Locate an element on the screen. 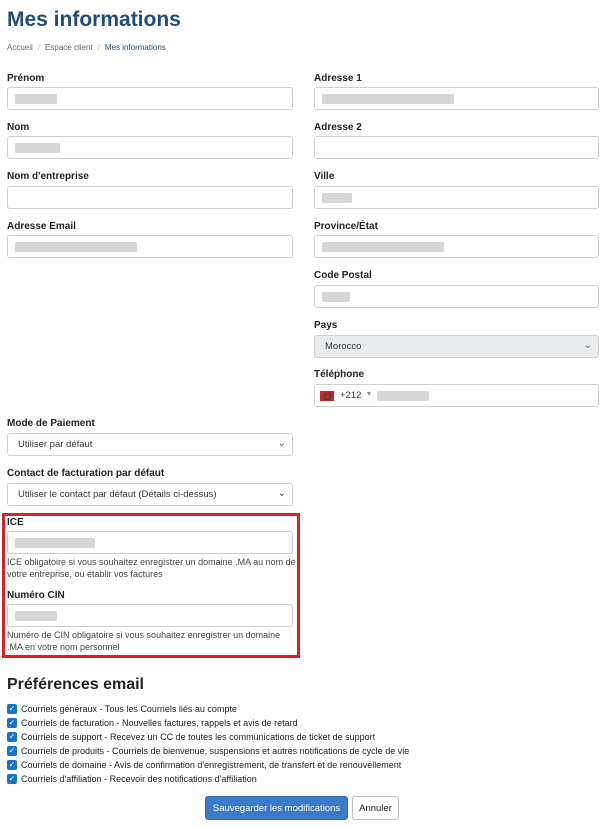 This screenshot has width=606, height=827. cin-input is located at coordinates (150, 615).